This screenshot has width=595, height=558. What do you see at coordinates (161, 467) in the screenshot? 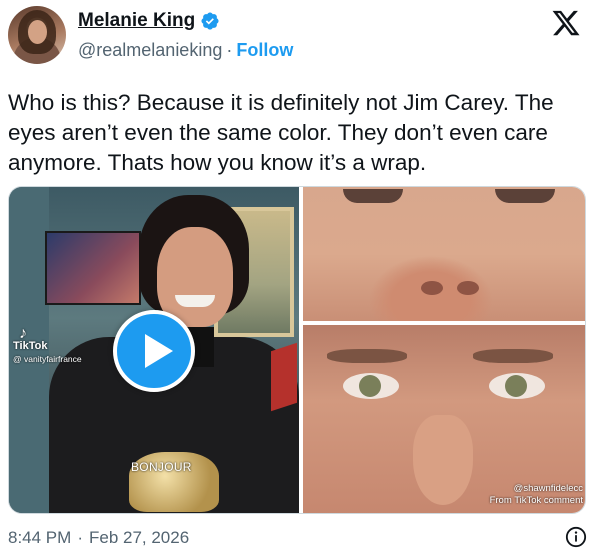
I see `video-overlay-text: BONJOUR` at bounding box center [161, 467].